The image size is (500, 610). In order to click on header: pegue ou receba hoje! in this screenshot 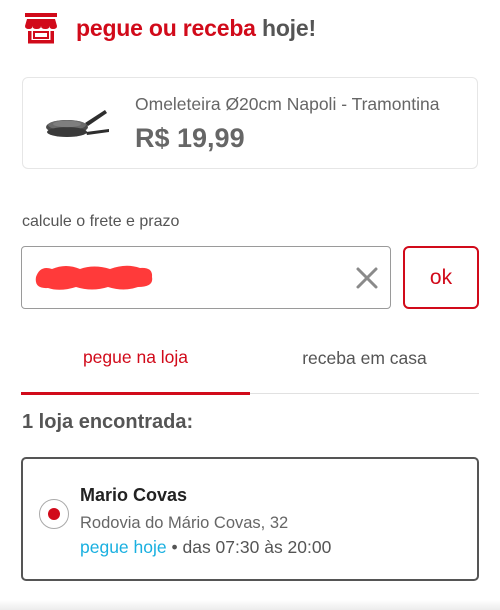, I will do `click(170, 28)`.